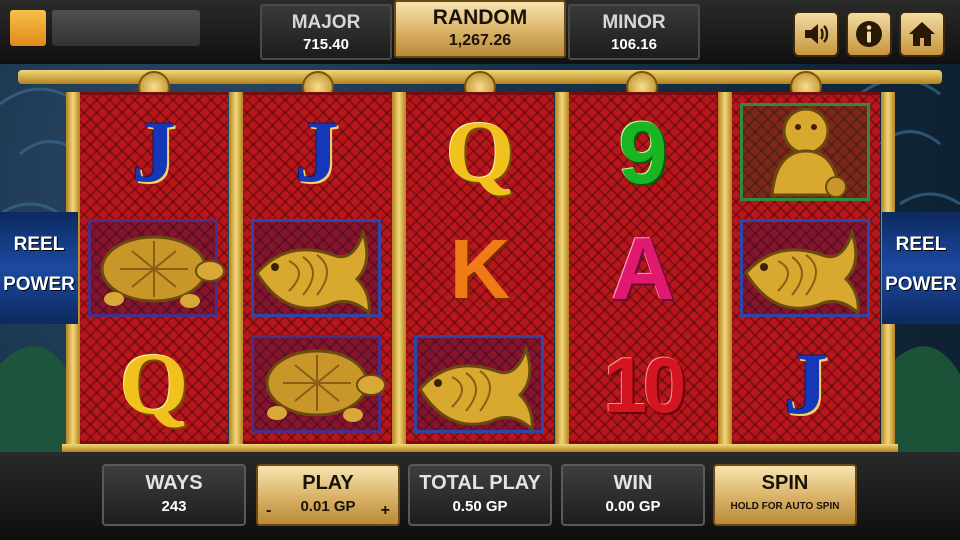 This screenshot has height=540, width=960. I want to click on play-bet-control: PLAY 0.01 GP - +, so click(328, 495).